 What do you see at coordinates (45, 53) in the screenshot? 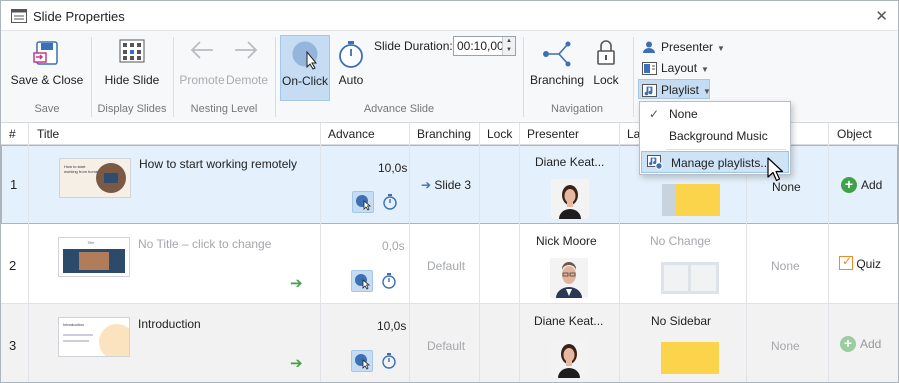
I see `save-close-icon` at bounding box center [45, 53].